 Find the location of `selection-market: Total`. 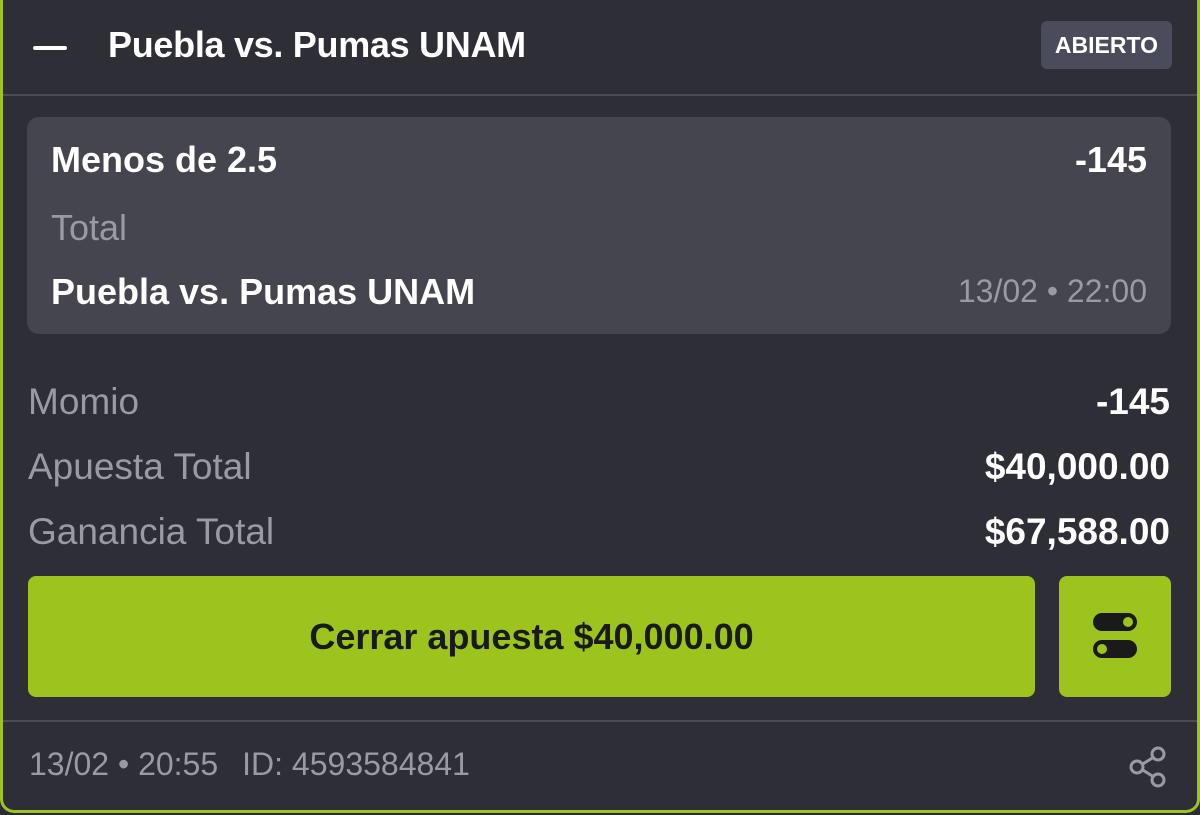

selection-market: Total is located at coordinates (89, 227).